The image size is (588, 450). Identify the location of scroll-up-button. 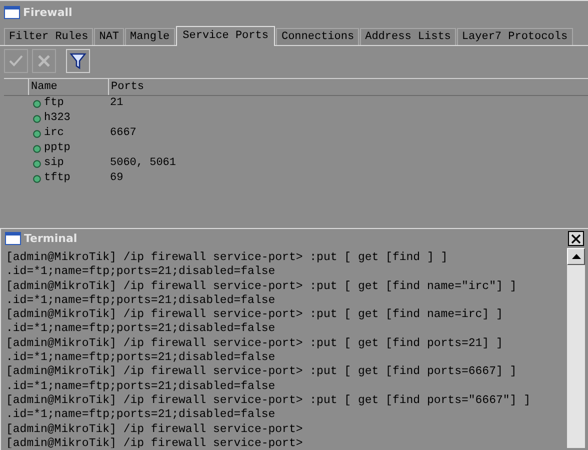
(576, 256).